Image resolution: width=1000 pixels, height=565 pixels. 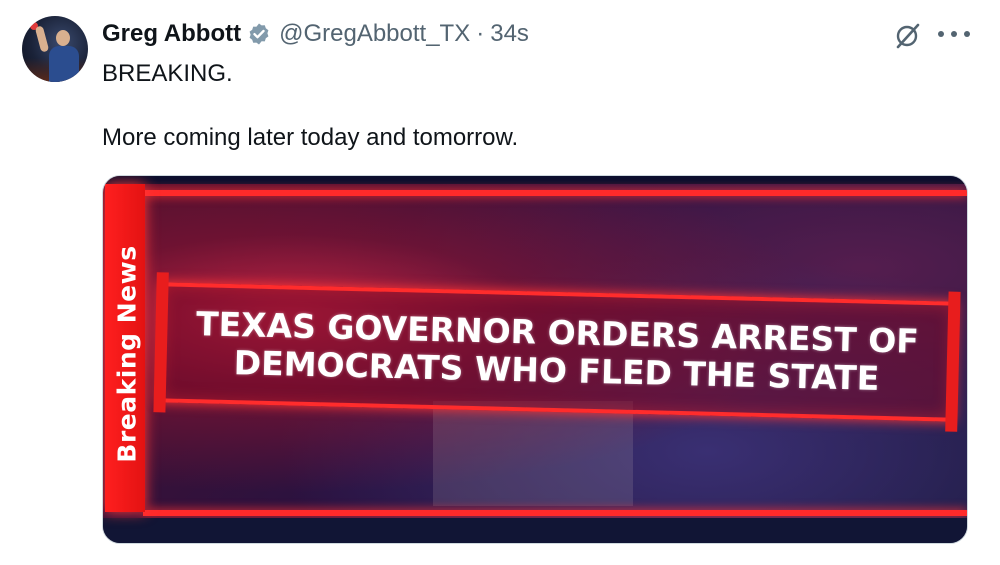 I want to click on red-top-rail, so click(x=555, y=193).